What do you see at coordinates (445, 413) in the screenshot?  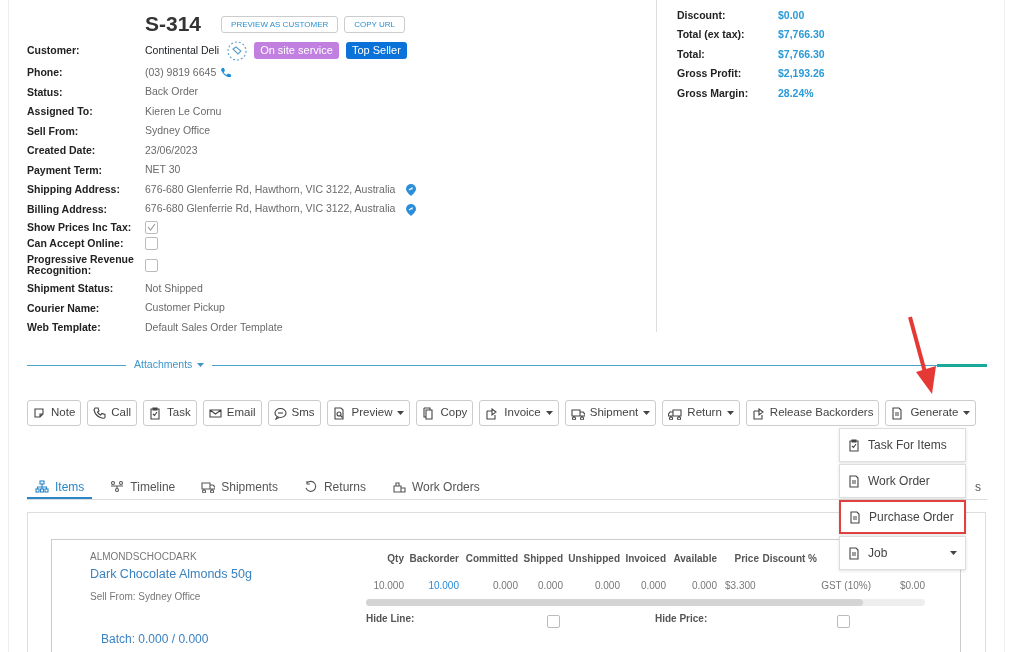 I see `toolbar-button: Copy` at bounding box center [445, 413].